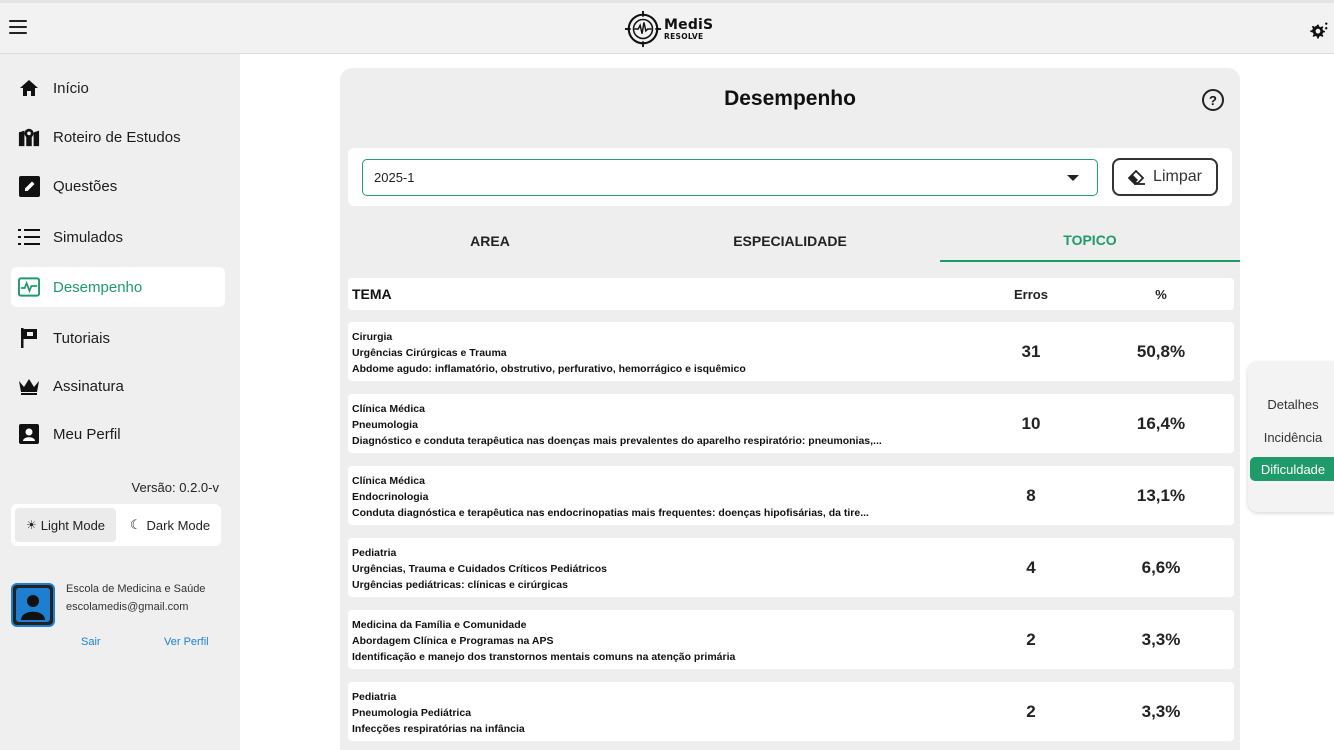 Image resolution: width=1334 pixels, height=750 pixels. I want to click on tab-topico: TOPICO, so click(1090, 241).